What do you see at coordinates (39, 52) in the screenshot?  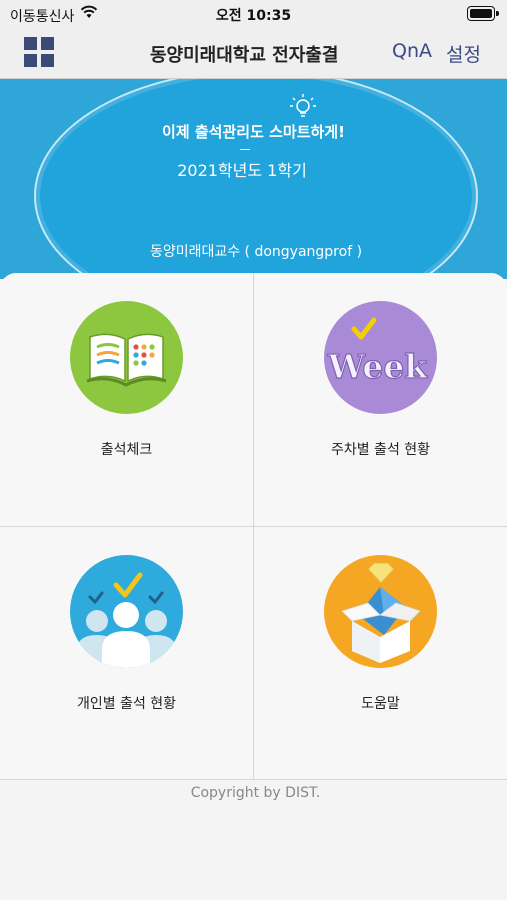 I see `menu-grid-icon` at bounding box center [39, 52].